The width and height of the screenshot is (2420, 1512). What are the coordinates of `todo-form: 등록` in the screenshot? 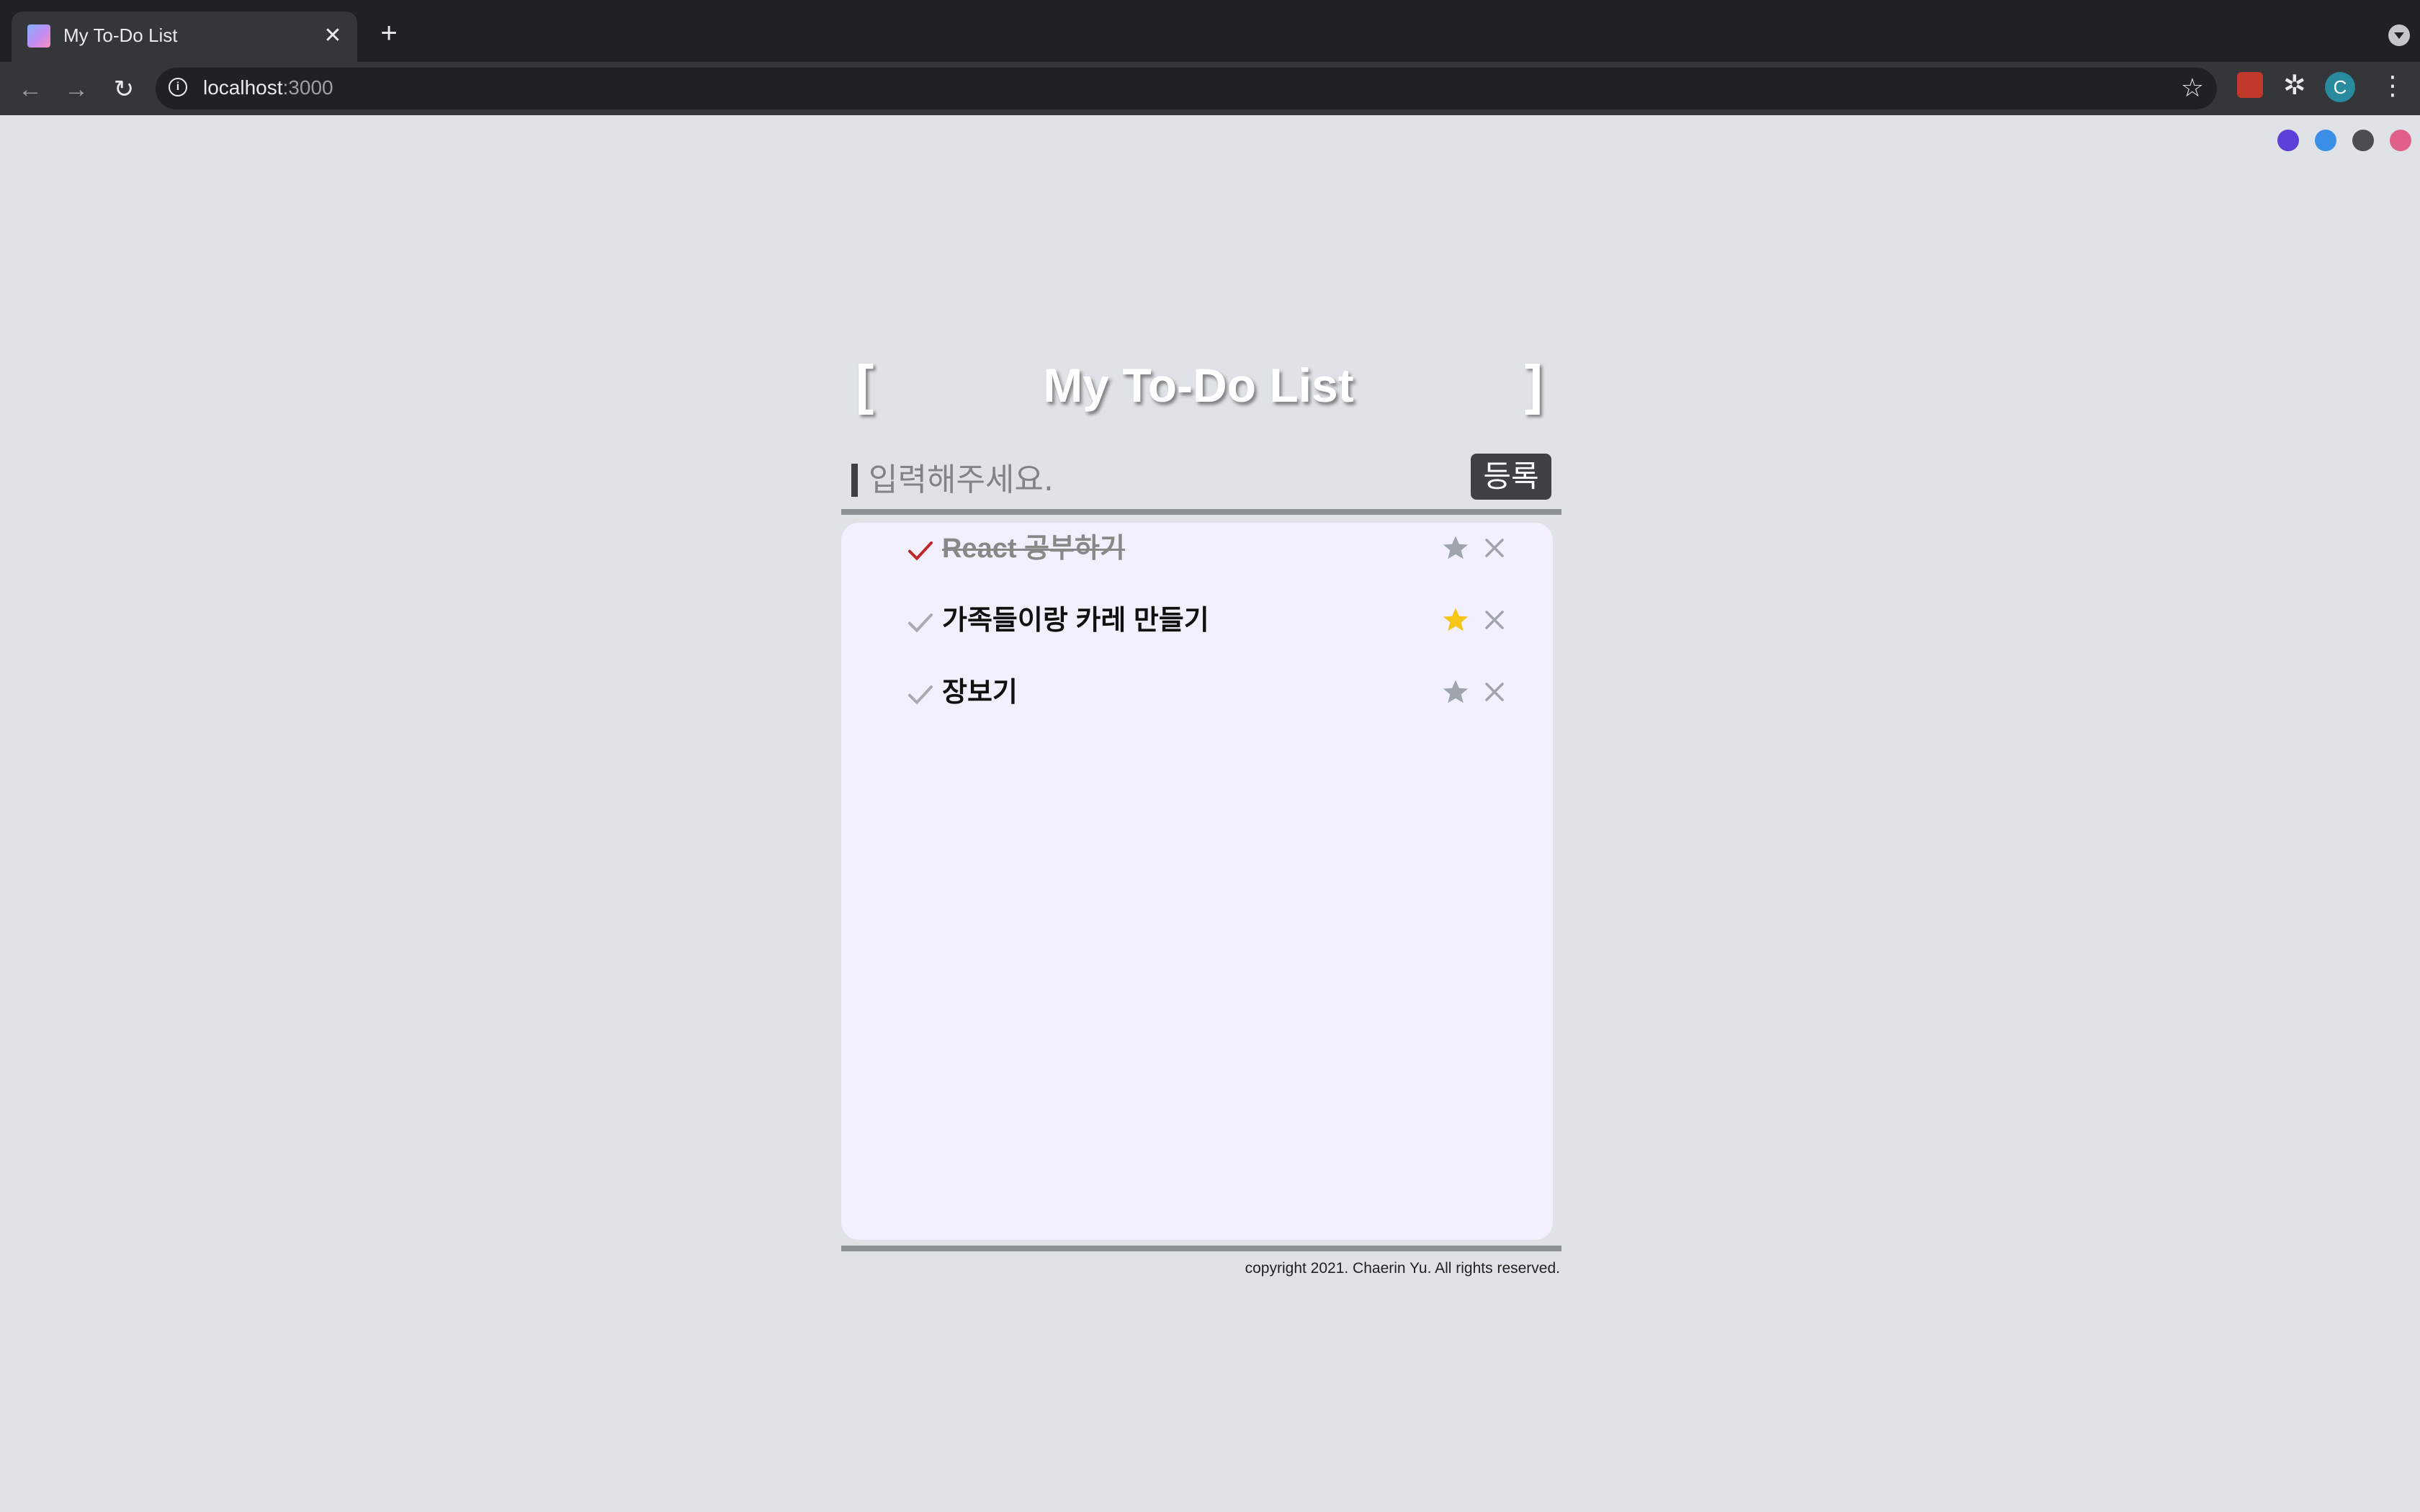 It's located at (1201, 480).